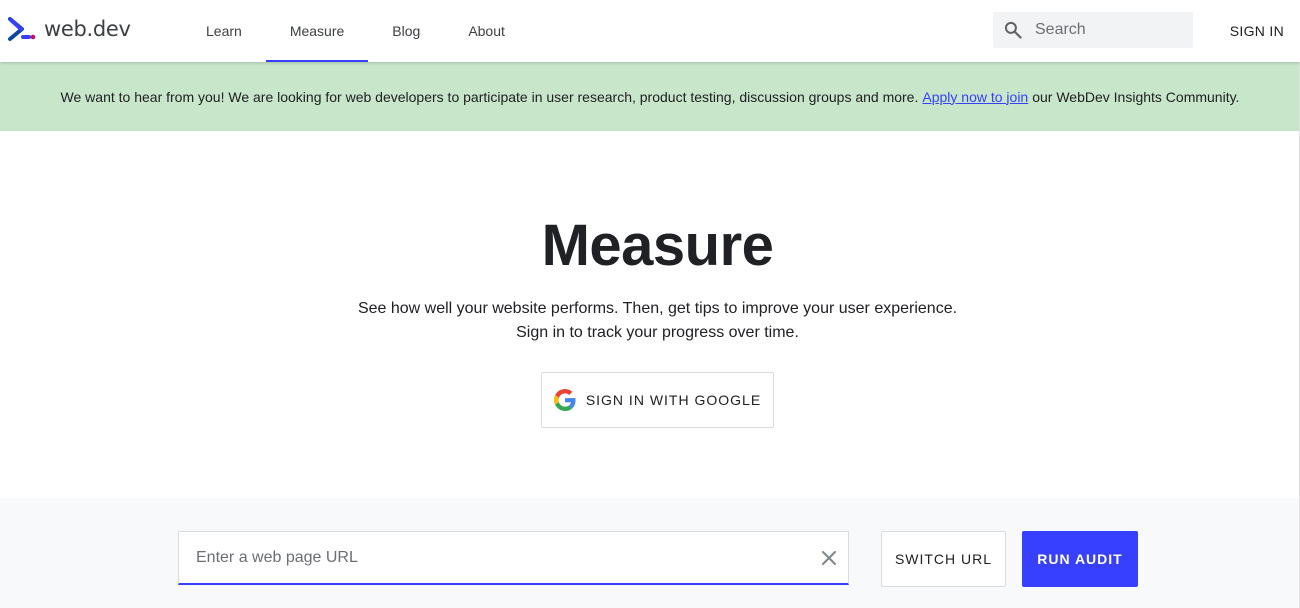 This screenshot has height=608, width=1300. Describe the element at coordinates (87, 29) in the screenshot. I see `logo-text: web.dev` at that location.